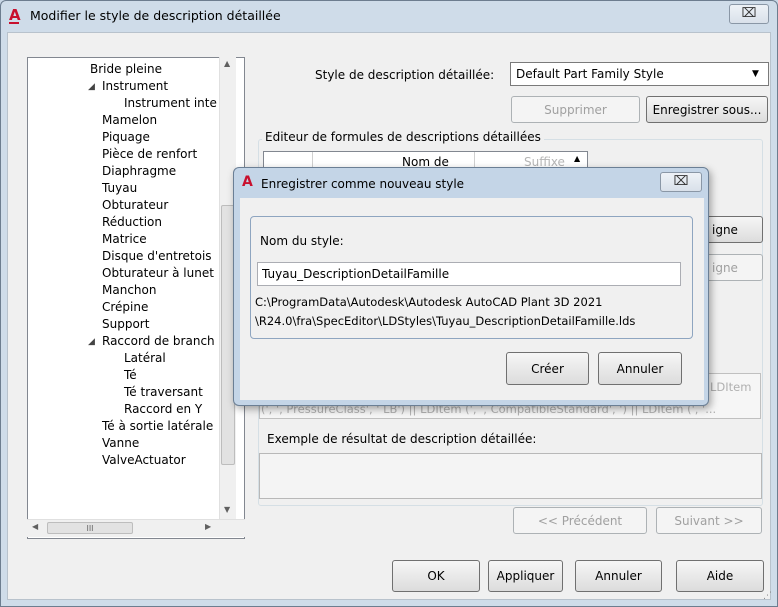 This screenshot has width=778, height=607. What do you see at coordinates (125, 324) in the screenshot?
I see `tree-item: Support` at bounding box center [125, 324].